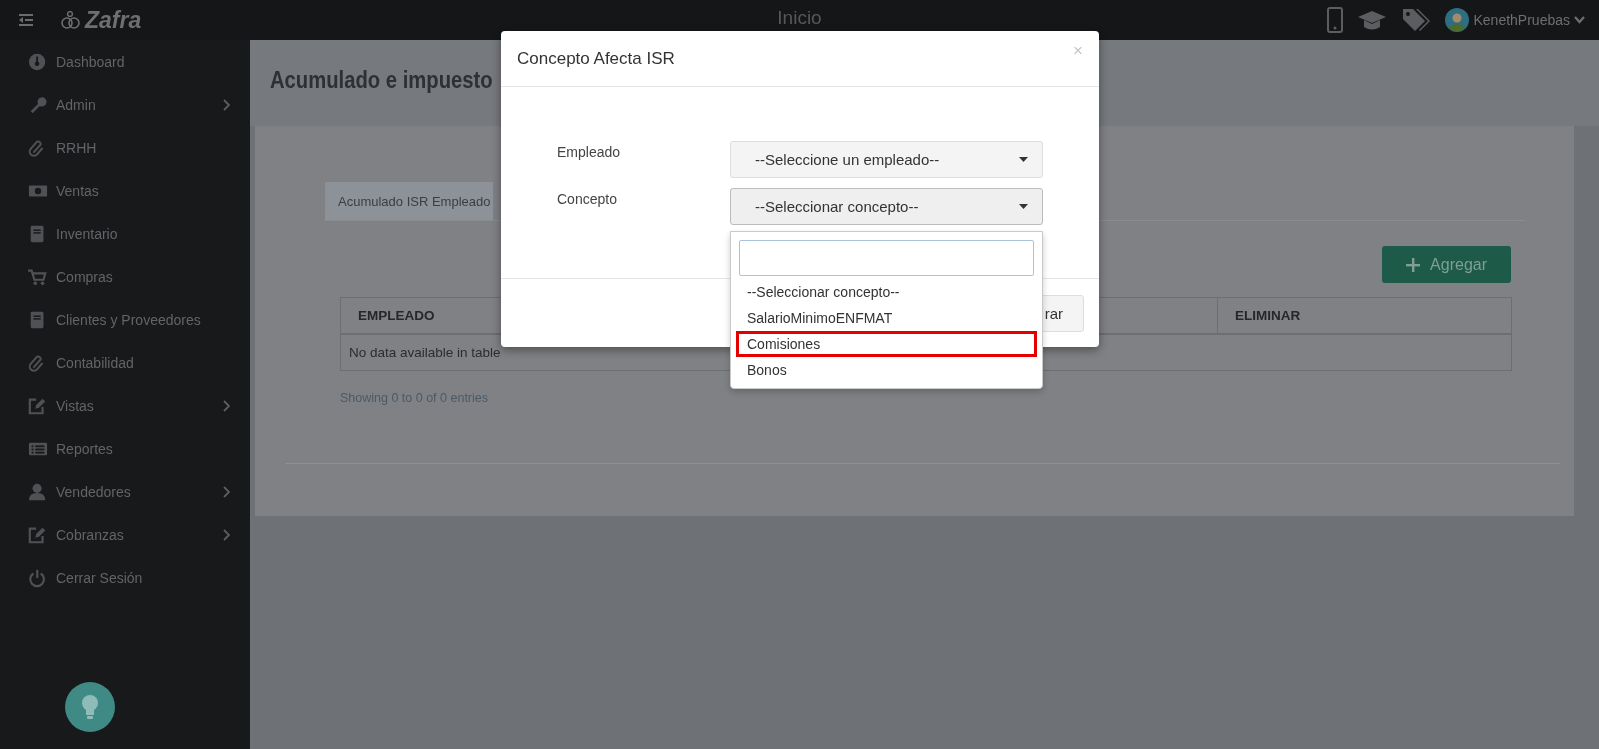  What do you see at coordinates (886, 370) in the screenshot?
I see `dropdown-option: Bonos` at bounding box center [886, 370].